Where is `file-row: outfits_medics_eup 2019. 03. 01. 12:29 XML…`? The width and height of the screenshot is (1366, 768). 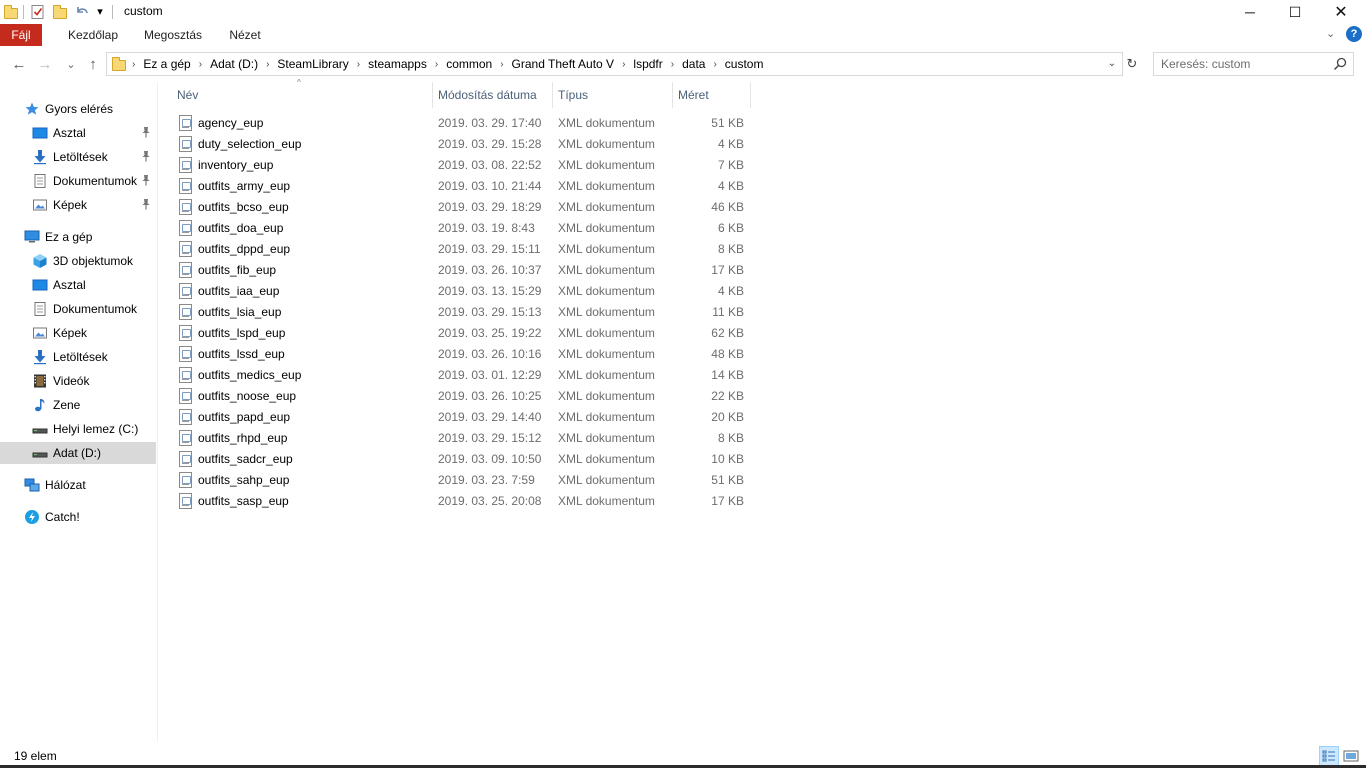 file-row: outfits_medics_eup 2019. 03. 01. 12:29 XML… is located at coordinates (464, 375).